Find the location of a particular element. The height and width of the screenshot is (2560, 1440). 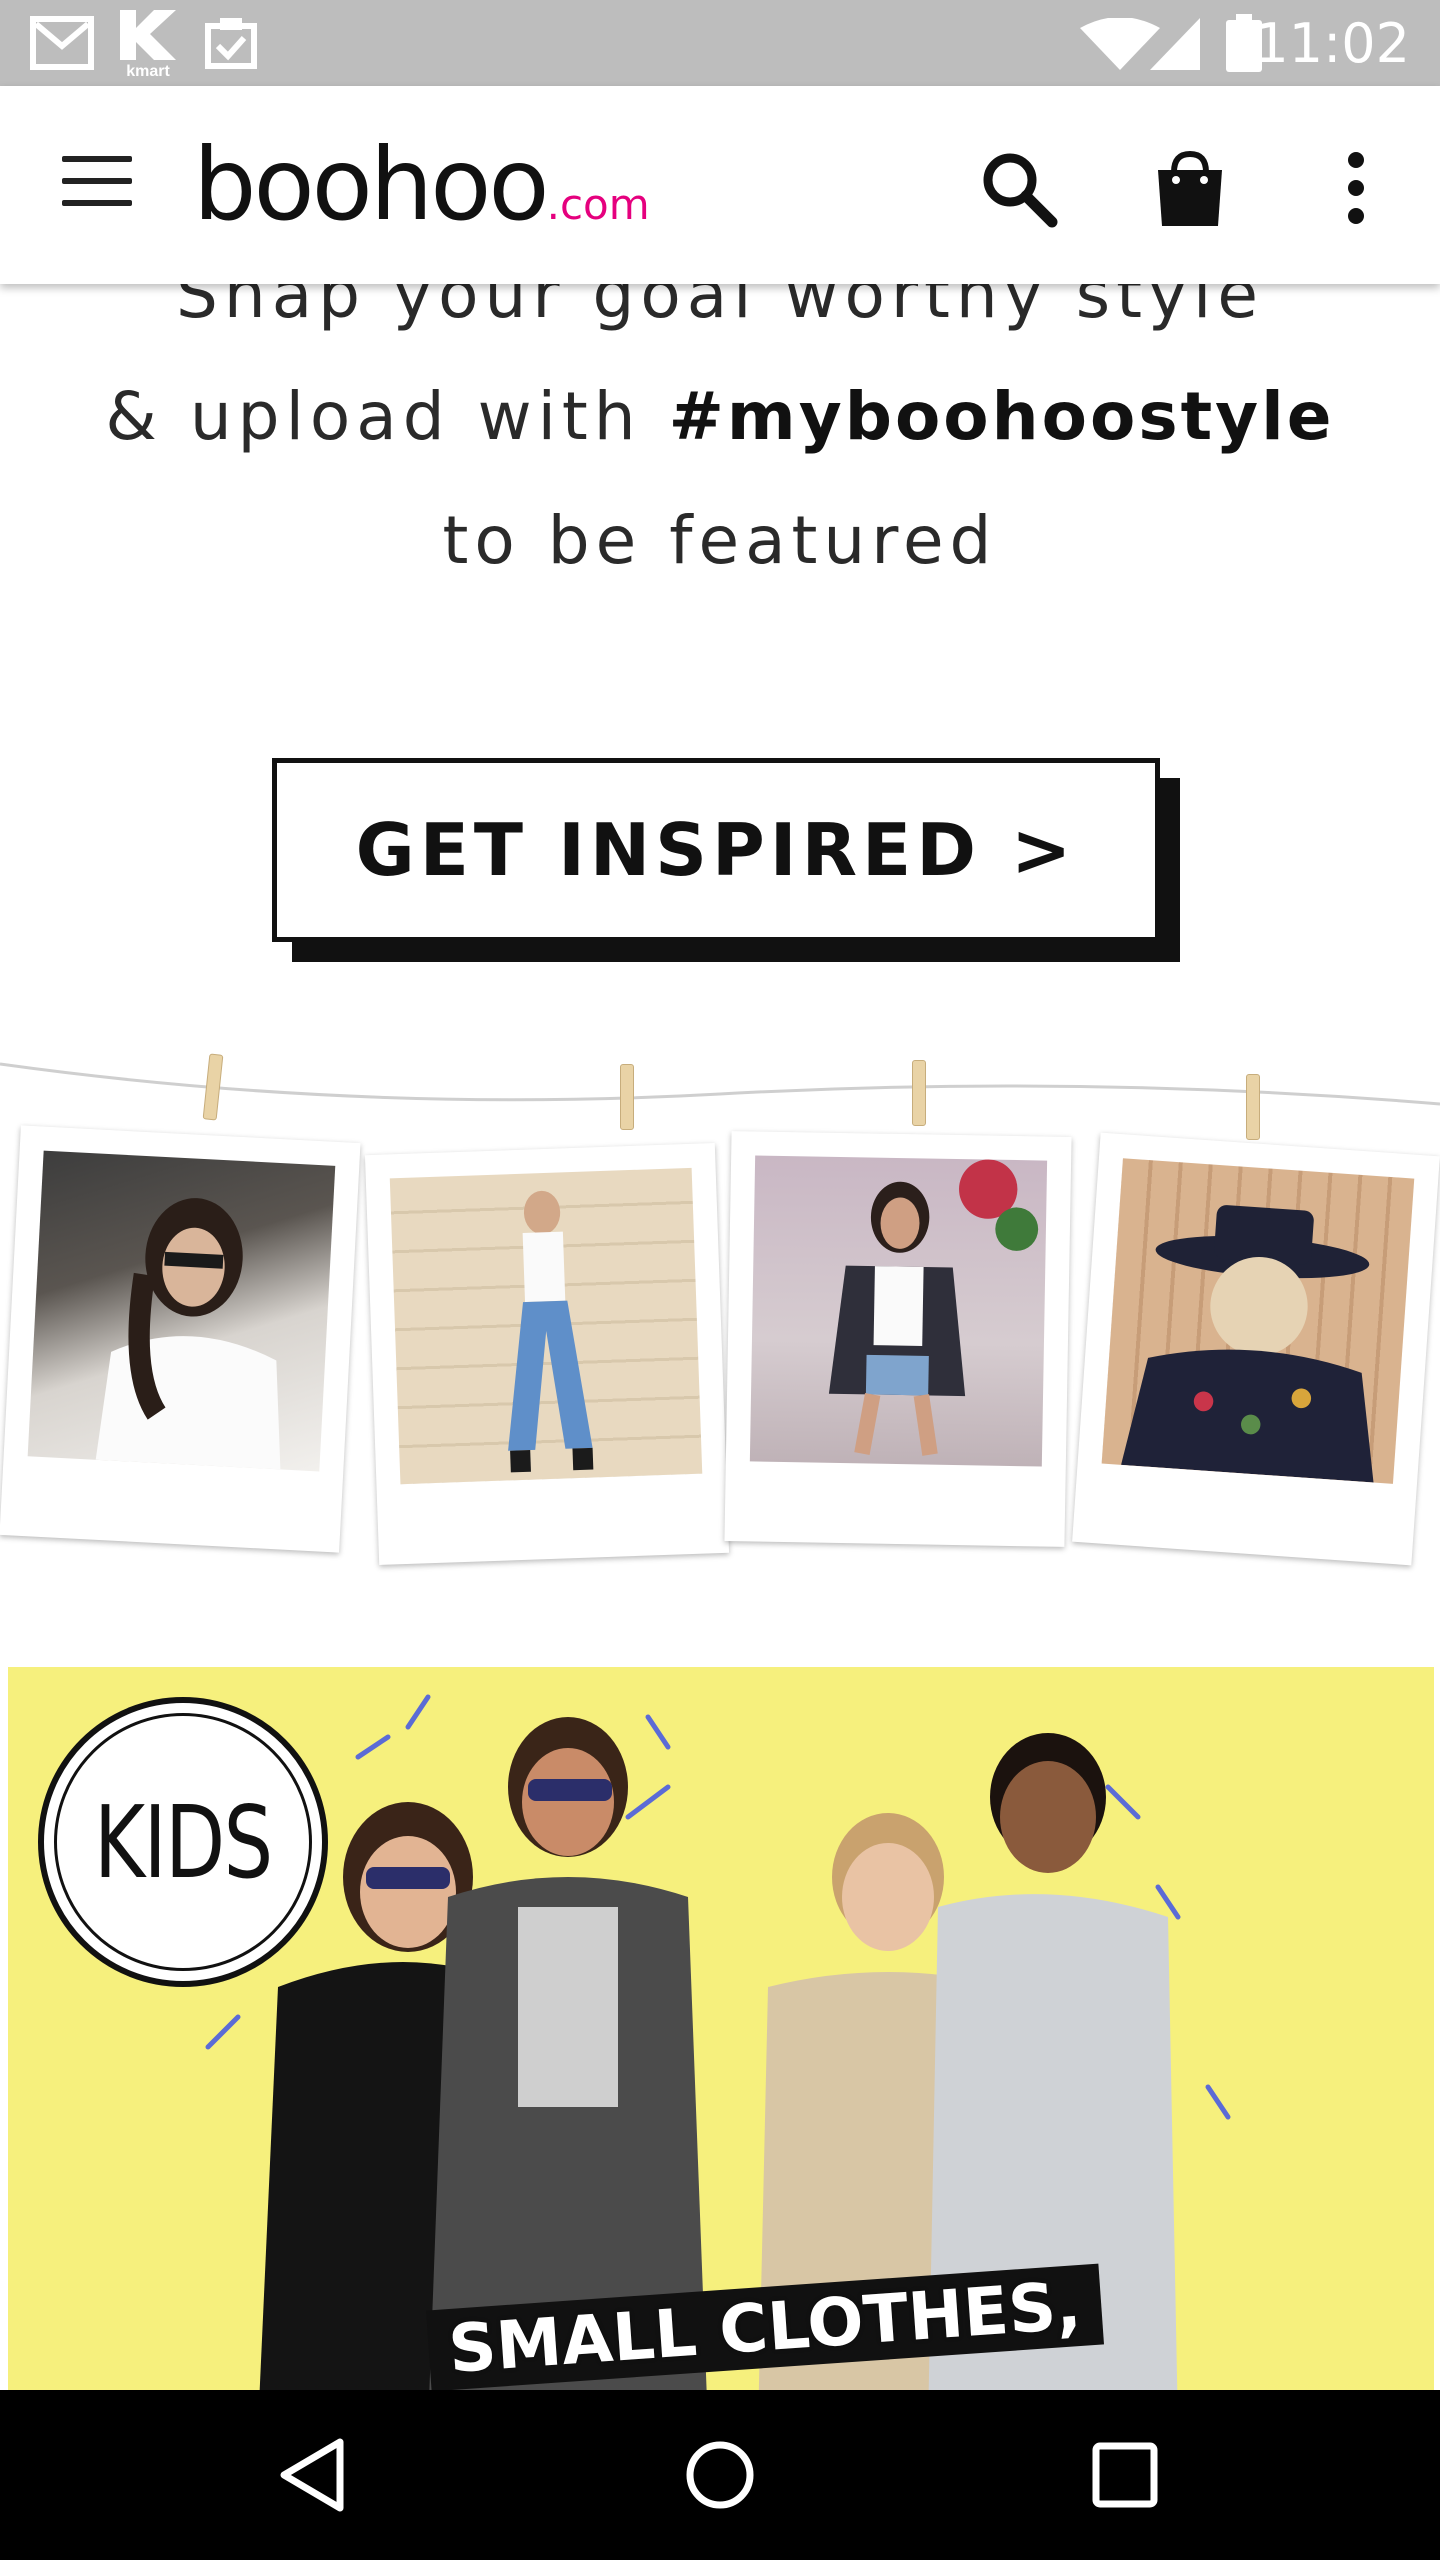

recents-icon is located at coordinates (1125, 2475).